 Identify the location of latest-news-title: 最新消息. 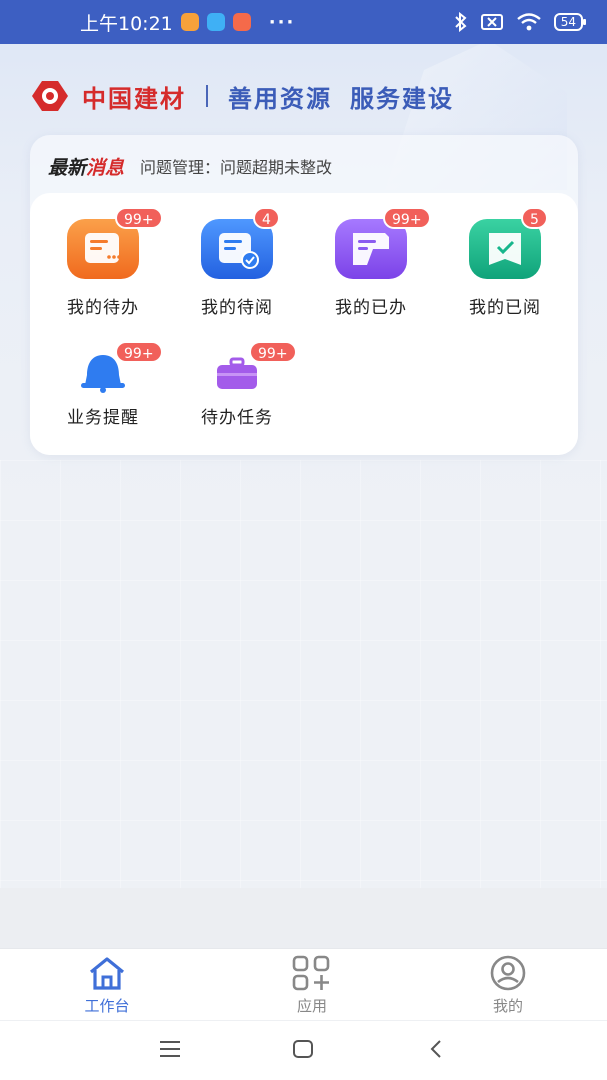
(86, 166).